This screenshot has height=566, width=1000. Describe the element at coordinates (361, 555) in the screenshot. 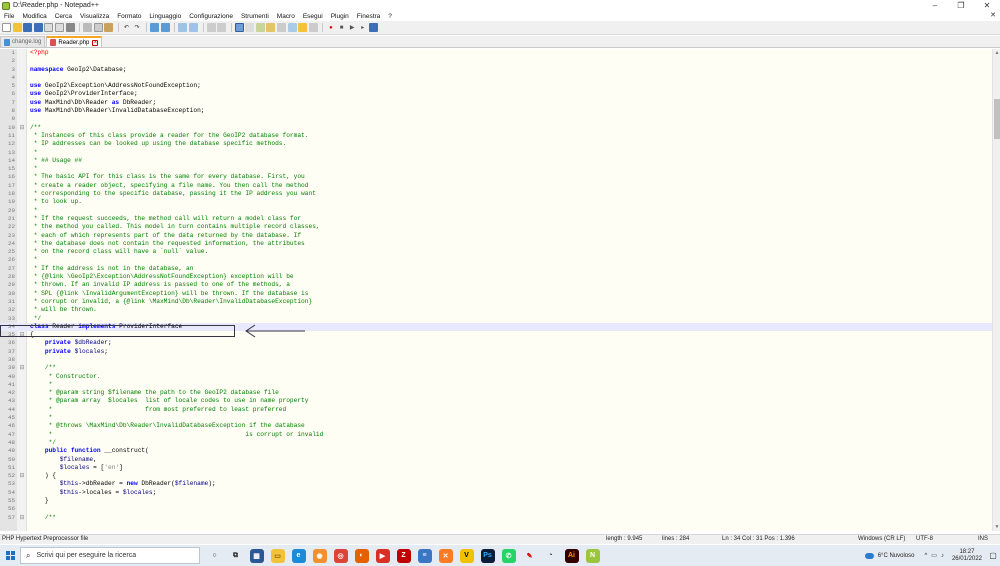

I see `firefox-icon: ◐` at that location.